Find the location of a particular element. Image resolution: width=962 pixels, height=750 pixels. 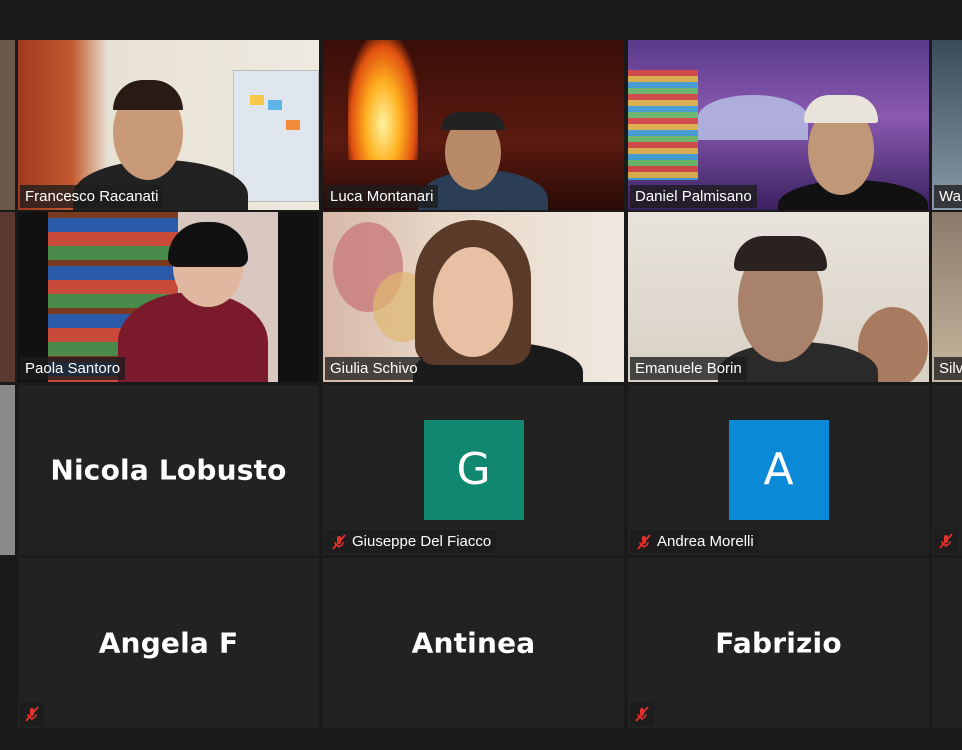

meeting-top-bar is located at coordinates (481, 20).